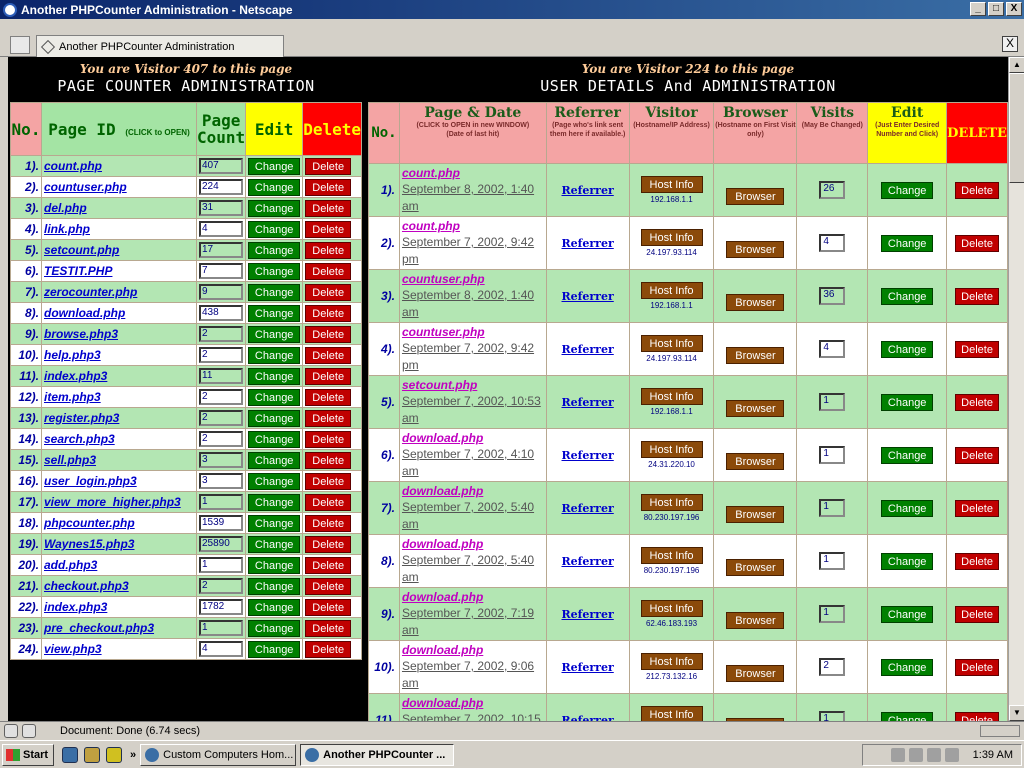 The width and height of the screenshot is (1024, 768). What do you see at coordinates (1014, 9) in the screenshot?
I see `close-button: X` at bounding box center [1014, 9].